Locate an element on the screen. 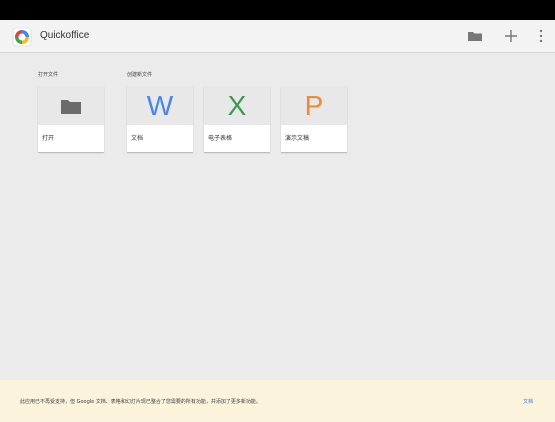 This screenshot has height=422, width=555. quickoffice-logo-icon is located at coordinates (22, 37).